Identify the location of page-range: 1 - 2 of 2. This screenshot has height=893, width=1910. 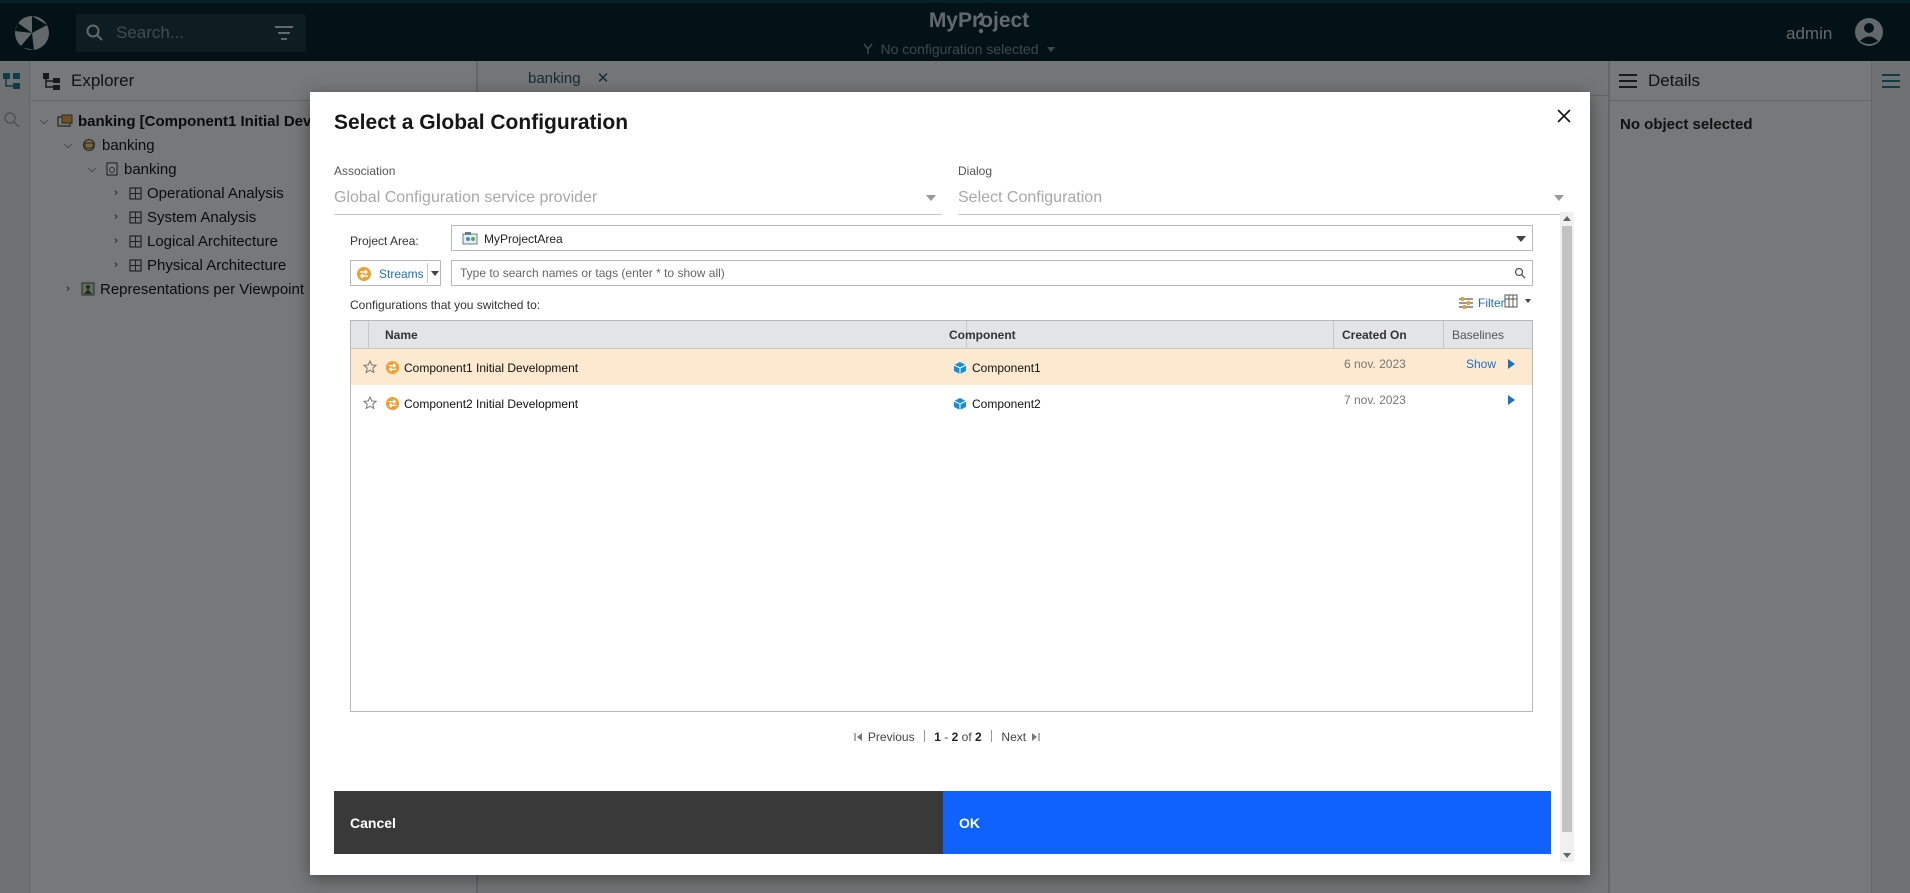
(958, 737).